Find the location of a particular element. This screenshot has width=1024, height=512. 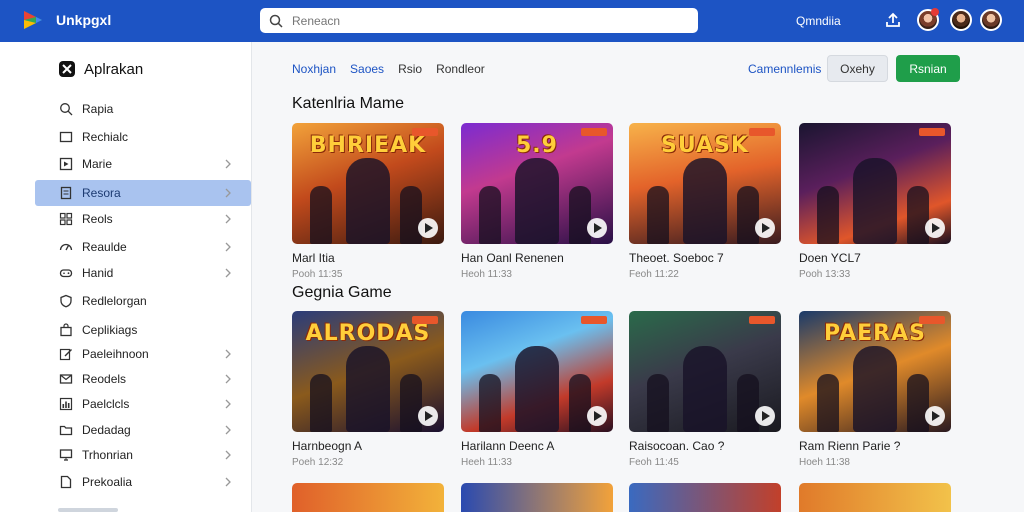

sidebar-item-label: Paeleihnoon is located at coordinates (115, 354).